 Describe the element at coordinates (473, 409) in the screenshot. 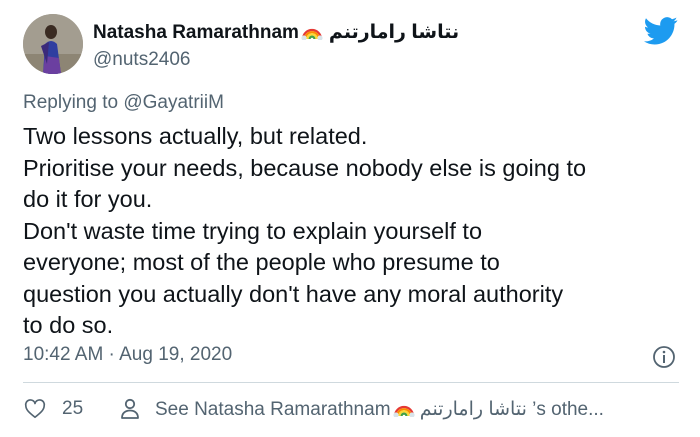

I see `see-arabic: نتاشا رامارتنم` at that location.